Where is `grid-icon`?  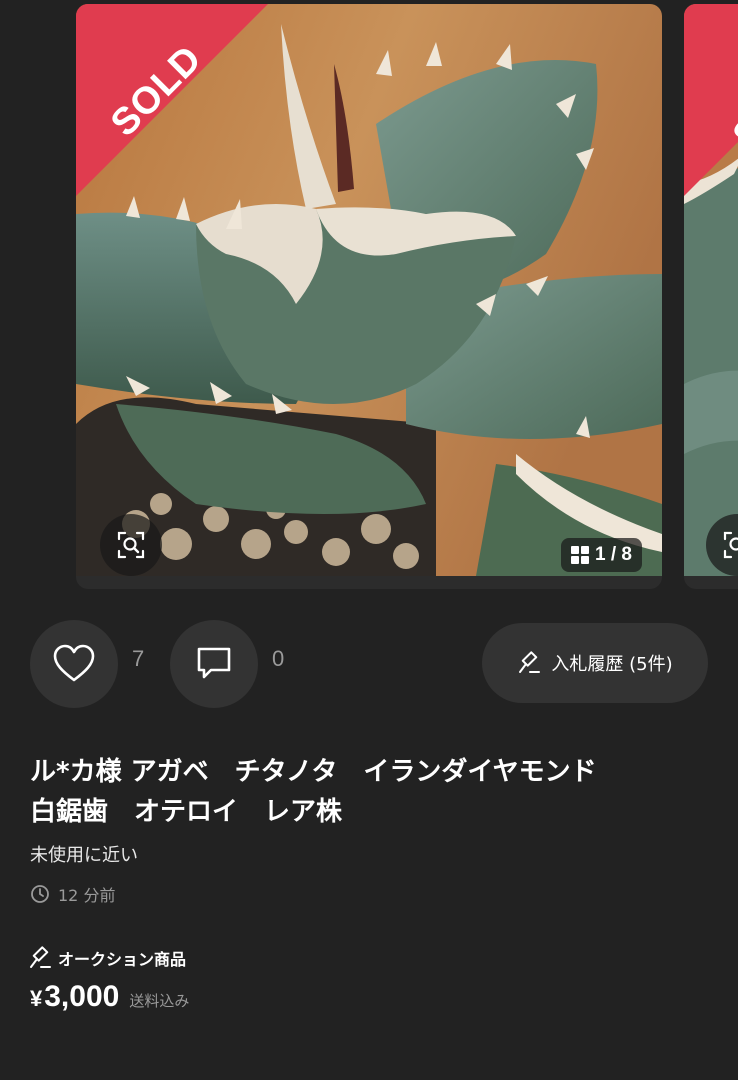 grid-icon is located at coordinates (580, 555).